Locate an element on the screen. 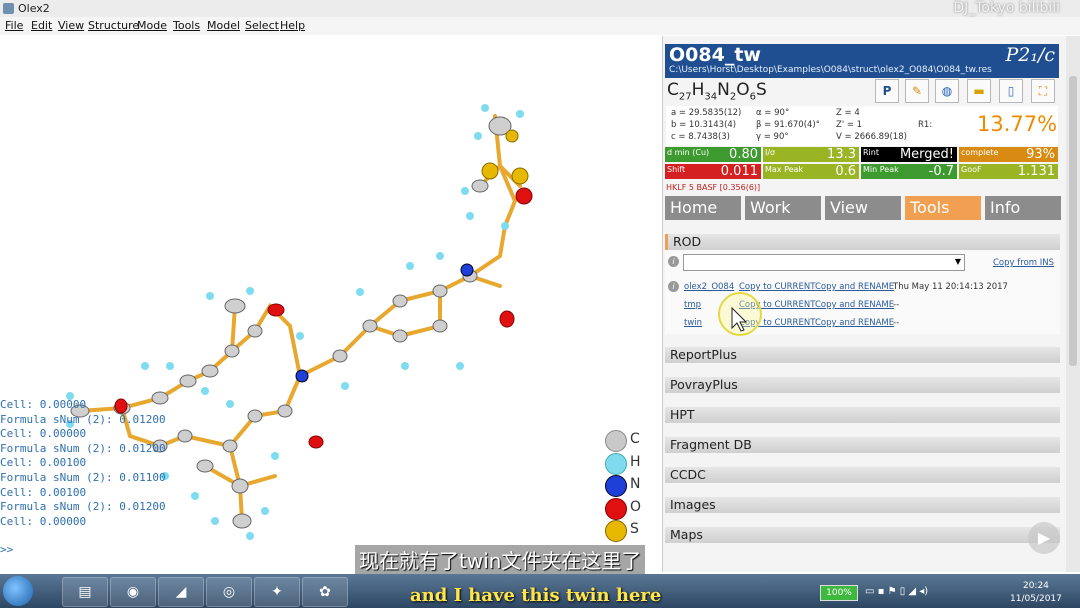 The width and height of the screenshot is (1080, 608). sulfur-ball-icon is located at coordinates (616, 531).